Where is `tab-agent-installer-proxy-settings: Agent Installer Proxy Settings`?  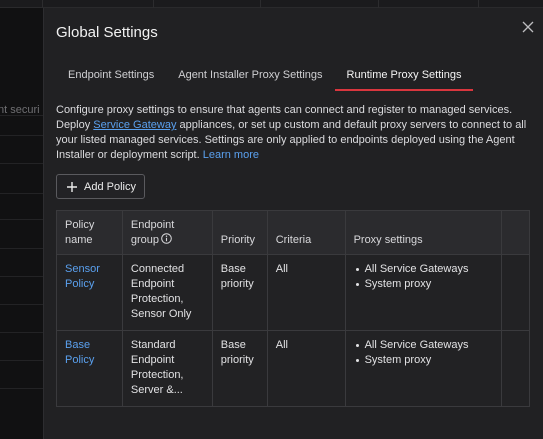 tab-agent-installer-proxy-settings: Agent Installer Proxy Settings is located at coordinates (250, 77).